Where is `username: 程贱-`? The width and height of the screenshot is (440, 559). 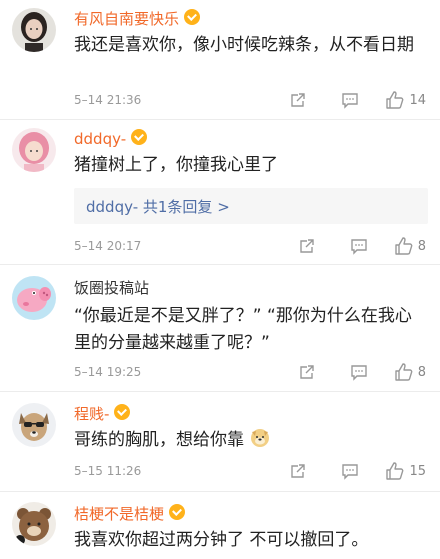 username: 程贱- is located at coordinates (91, 414).